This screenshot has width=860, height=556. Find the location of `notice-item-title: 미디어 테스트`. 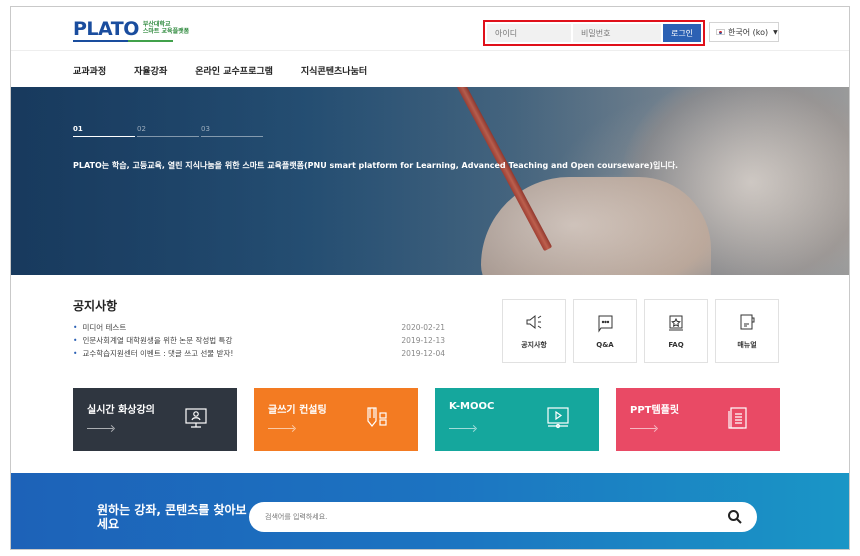

notice-item-title: 미디어 테스트 is located at coordinates (99, 327).